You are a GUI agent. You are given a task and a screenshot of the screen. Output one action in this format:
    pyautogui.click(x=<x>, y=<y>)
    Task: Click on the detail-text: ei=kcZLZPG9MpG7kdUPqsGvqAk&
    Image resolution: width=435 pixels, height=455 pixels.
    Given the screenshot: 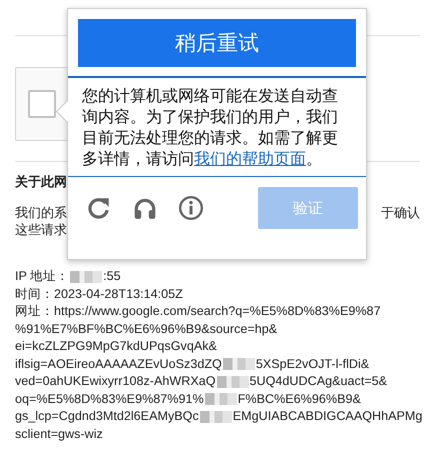 What is the action you would take?
    pyautogui.click(x=116, y=346)
    